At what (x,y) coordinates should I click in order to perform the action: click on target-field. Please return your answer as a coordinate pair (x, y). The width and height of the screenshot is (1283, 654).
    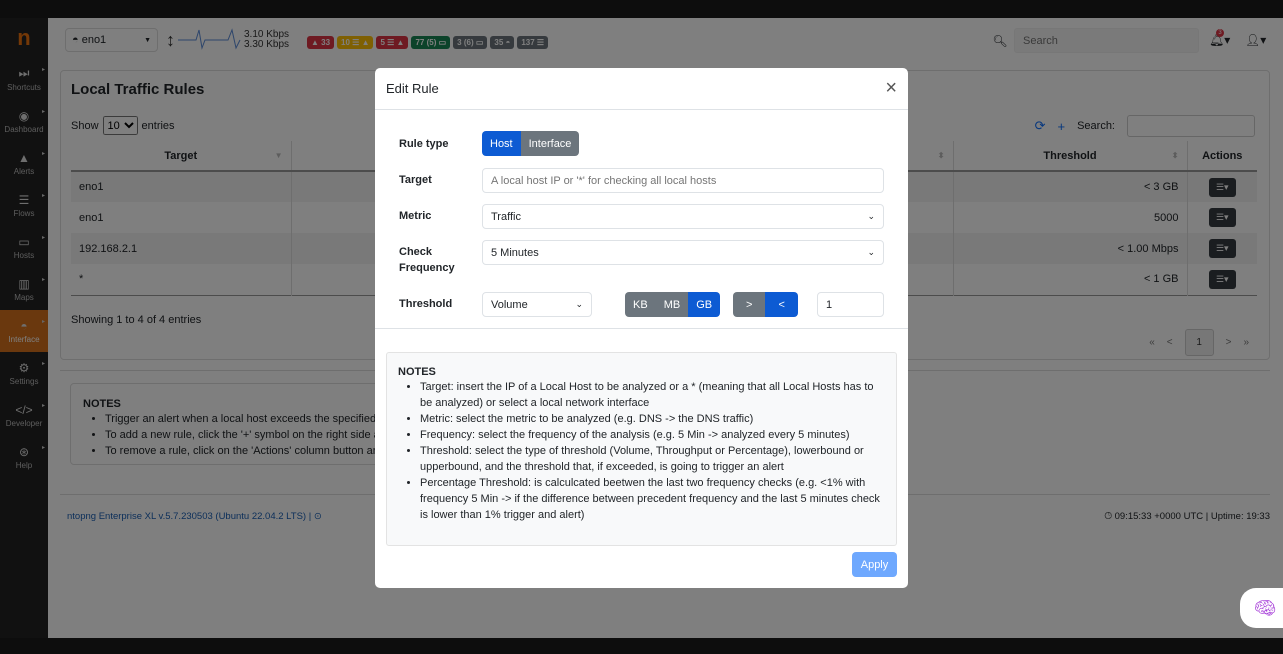
    Looking at the image, I should click on (683, 180).